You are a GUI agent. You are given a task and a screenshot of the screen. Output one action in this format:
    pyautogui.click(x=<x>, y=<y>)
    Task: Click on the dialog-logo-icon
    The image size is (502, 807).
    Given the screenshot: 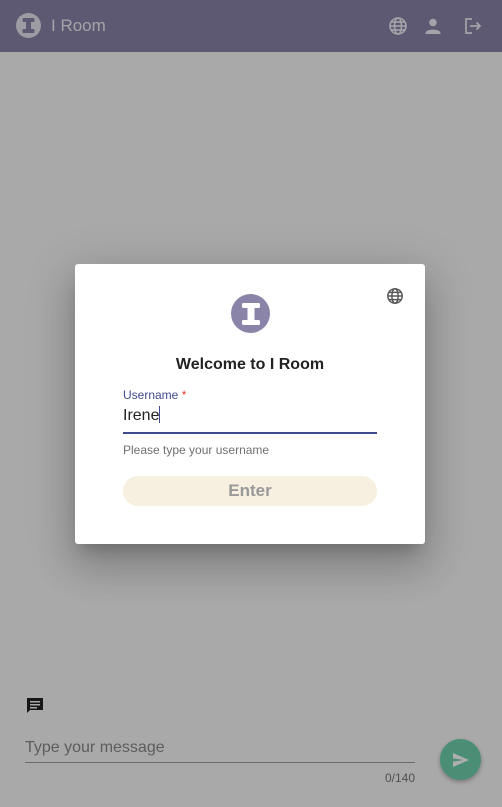 What is the action you would take?
    pyautogui.click(x=250, y=313)
    